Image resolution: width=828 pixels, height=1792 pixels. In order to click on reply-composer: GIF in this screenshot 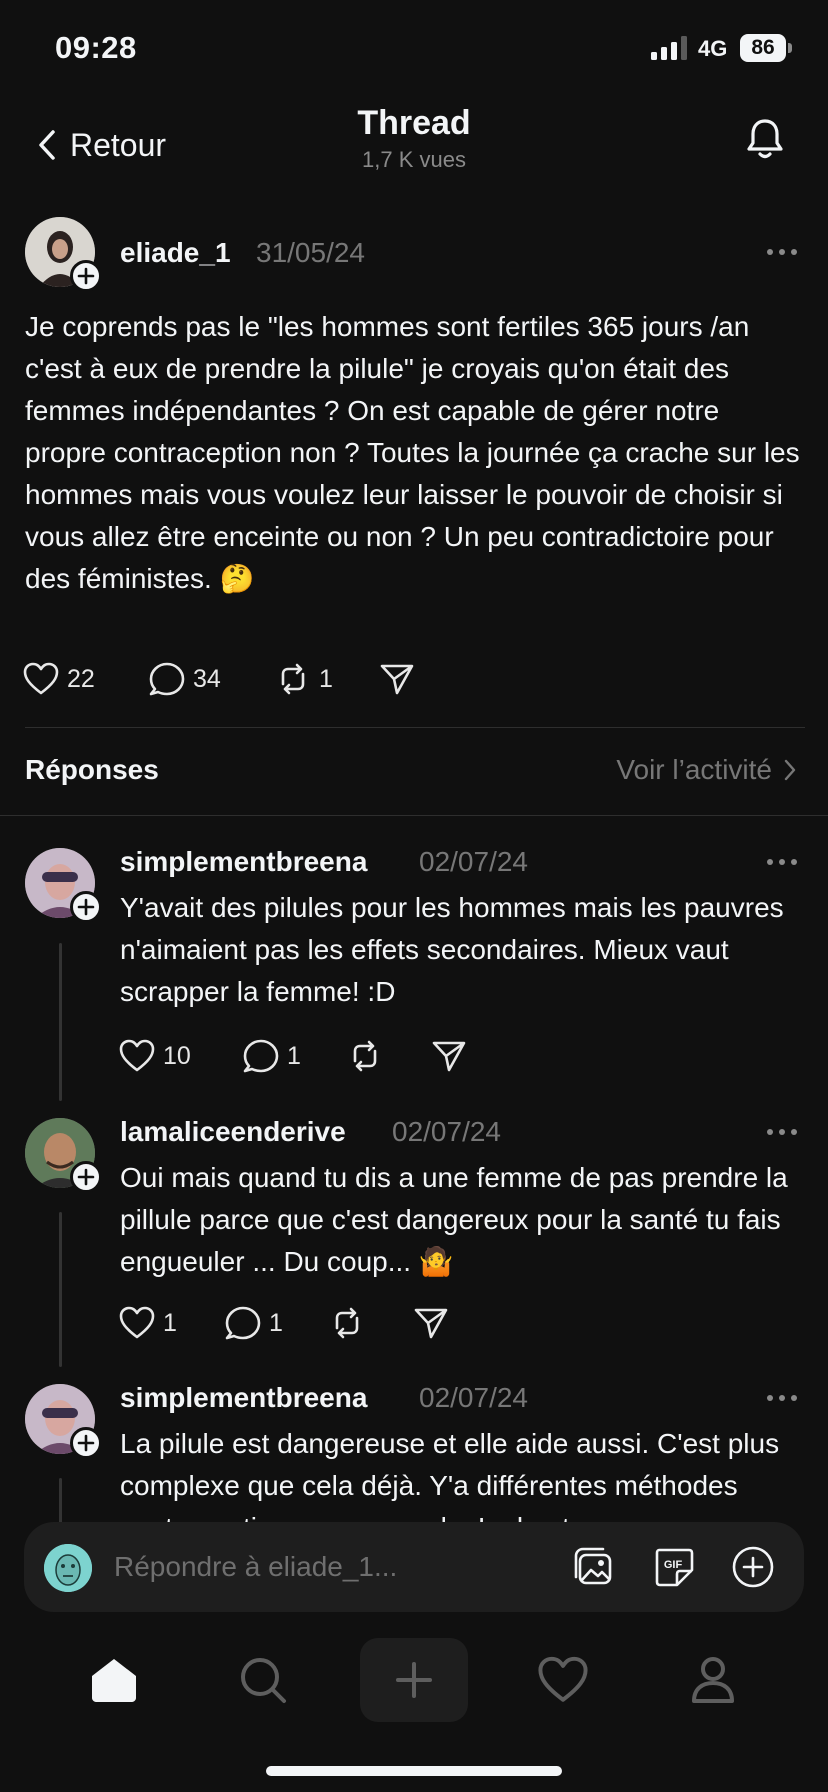, I will do `click(414, 1567)`.